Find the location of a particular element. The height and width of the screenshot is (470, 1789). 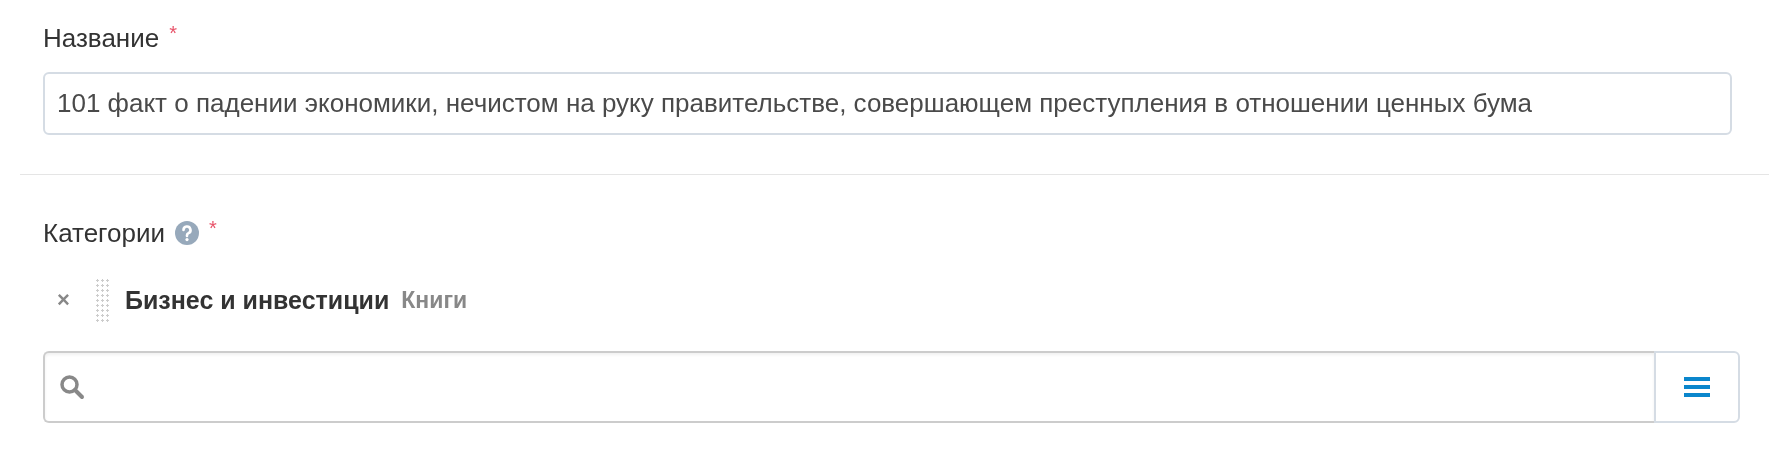

search-field is located at coordinates (848, 387).